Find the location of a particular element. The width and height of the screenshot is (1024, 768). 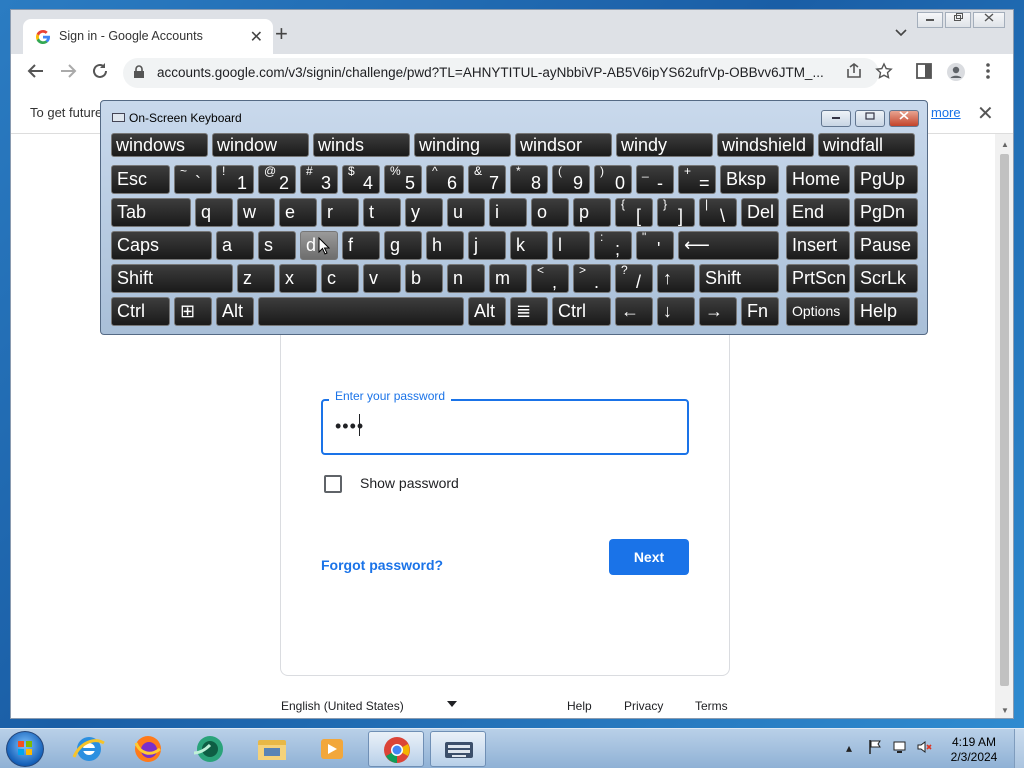

key-: :; is located at coordinates (613, 245).